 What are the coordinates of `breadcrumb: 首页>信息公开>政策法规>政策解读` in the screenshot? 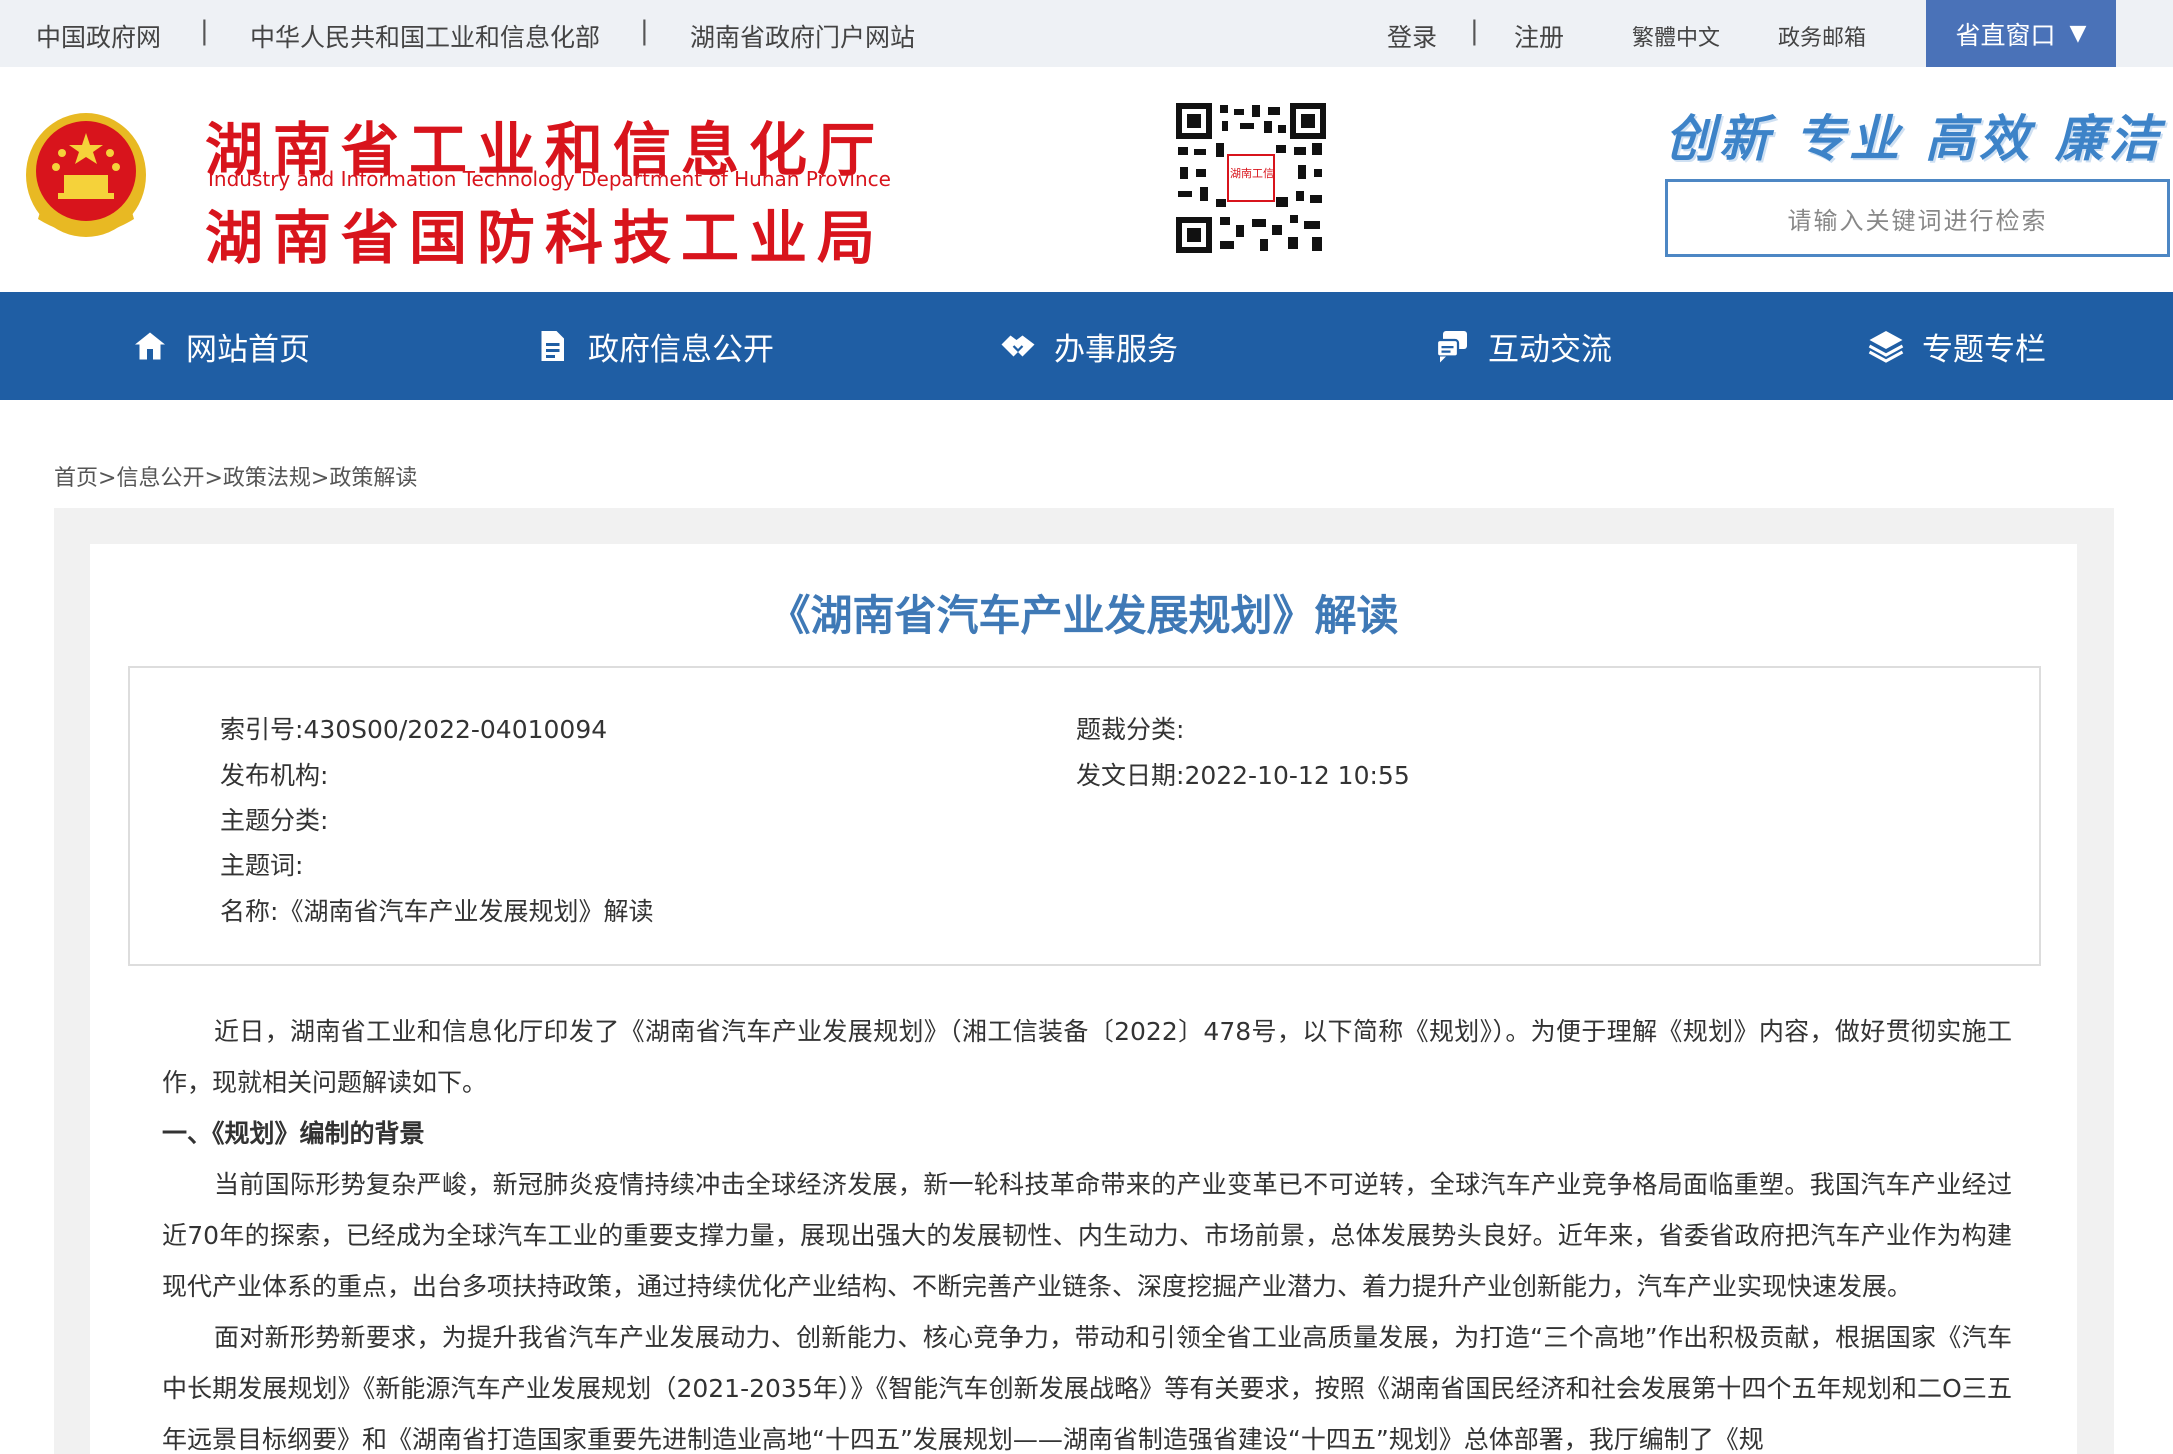 It's located at (235, 476).